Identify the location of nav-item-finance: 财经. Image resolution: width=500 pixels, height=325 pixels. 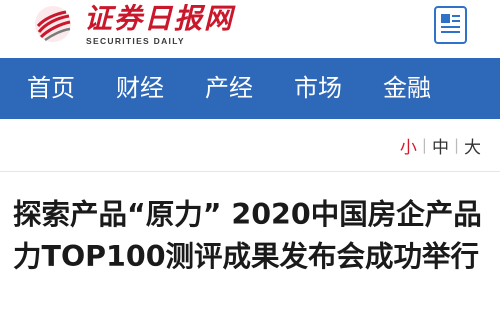
(140, 88).